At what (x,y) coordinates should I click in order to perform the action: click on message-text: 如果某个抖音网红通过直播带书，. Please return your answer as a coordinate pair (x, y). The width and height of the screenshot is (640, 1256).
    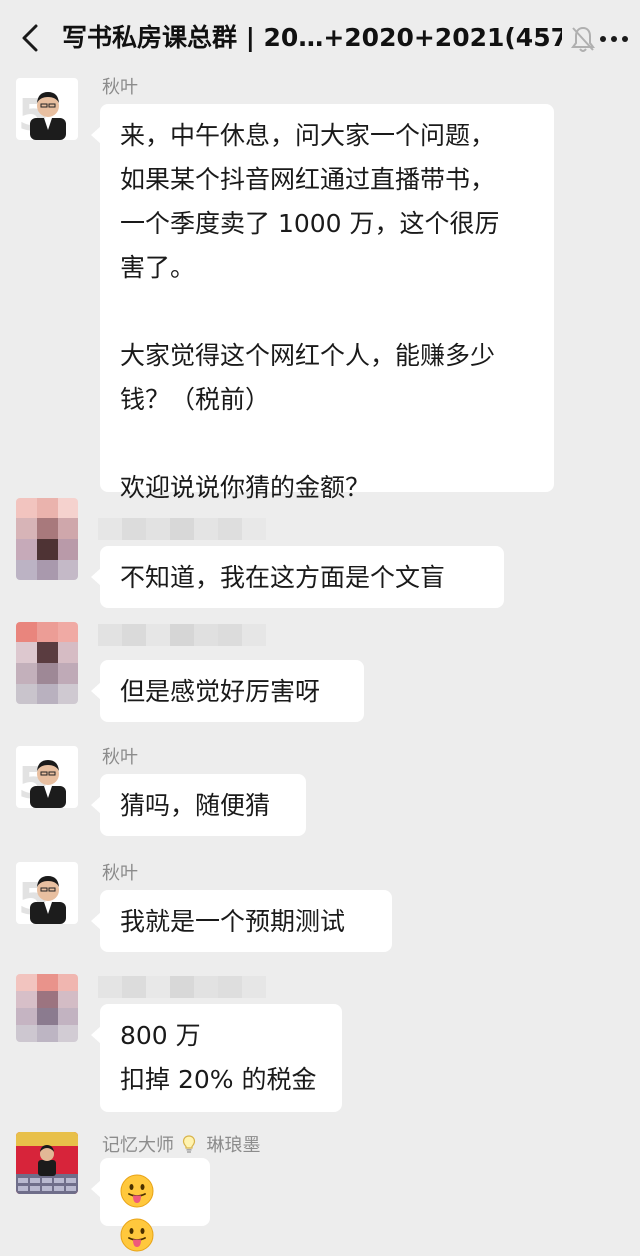
    Looking at the image, I should click on (308, 179).